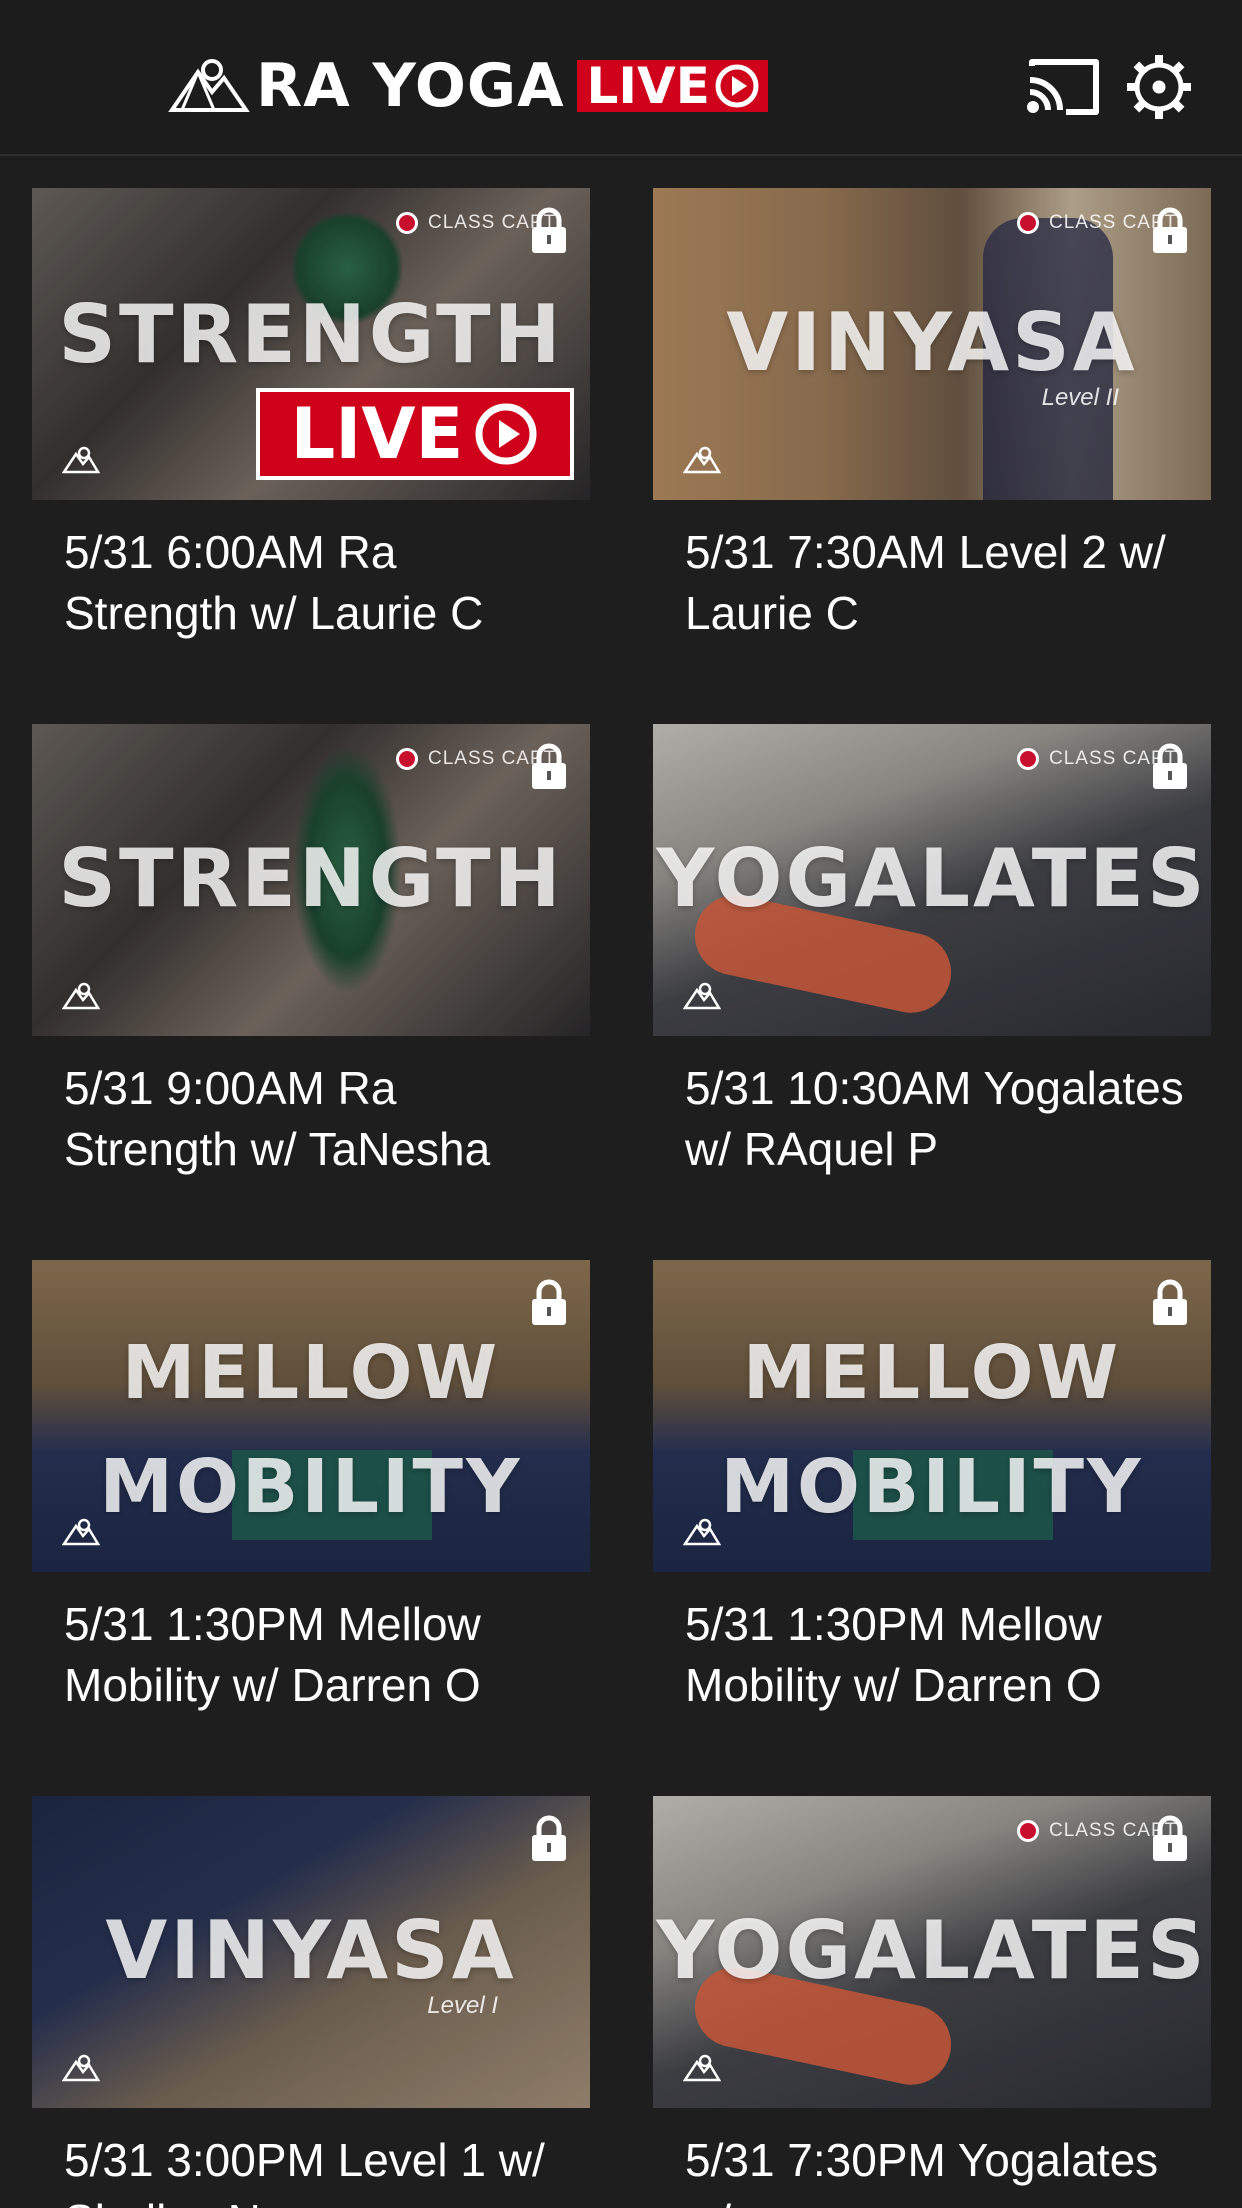  What do you see at coordinates (932, 583) in the screenshot?
I see `class-title: 5/31 7:30AM Level 2 w/ Laurie C` at bounding box center [932, 583].